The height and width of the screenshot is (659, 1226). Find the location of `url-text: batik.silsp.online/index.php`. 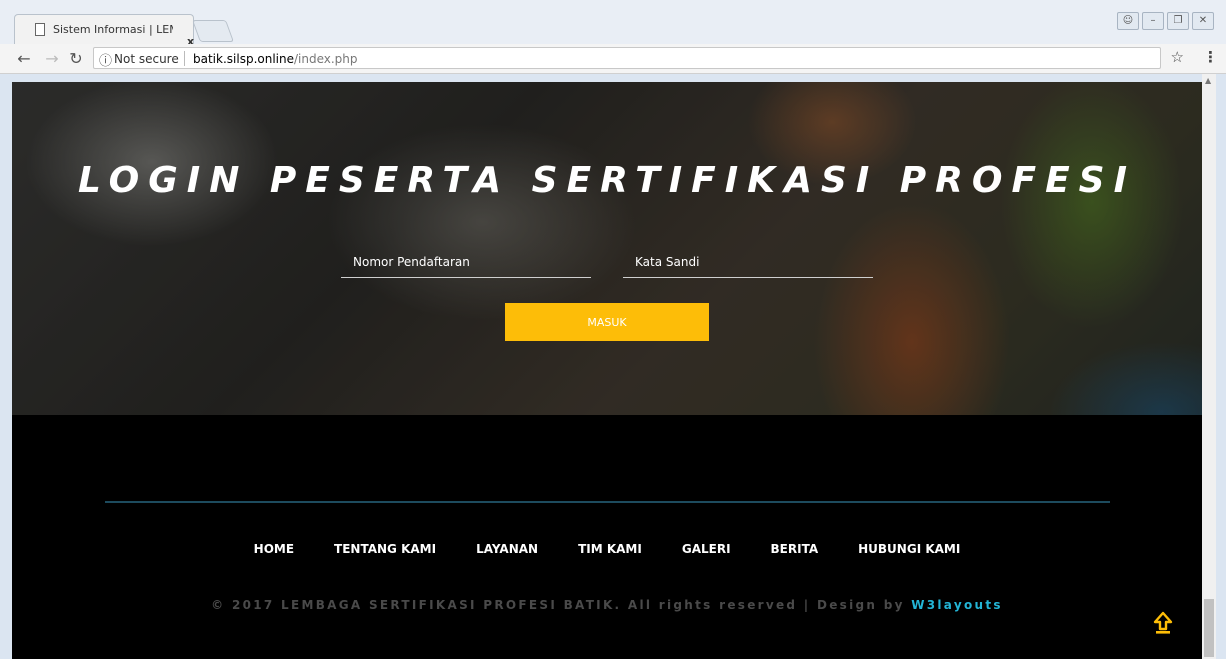

url-text: batik.silsp.online/index.php is located at coordinates (275, 59).